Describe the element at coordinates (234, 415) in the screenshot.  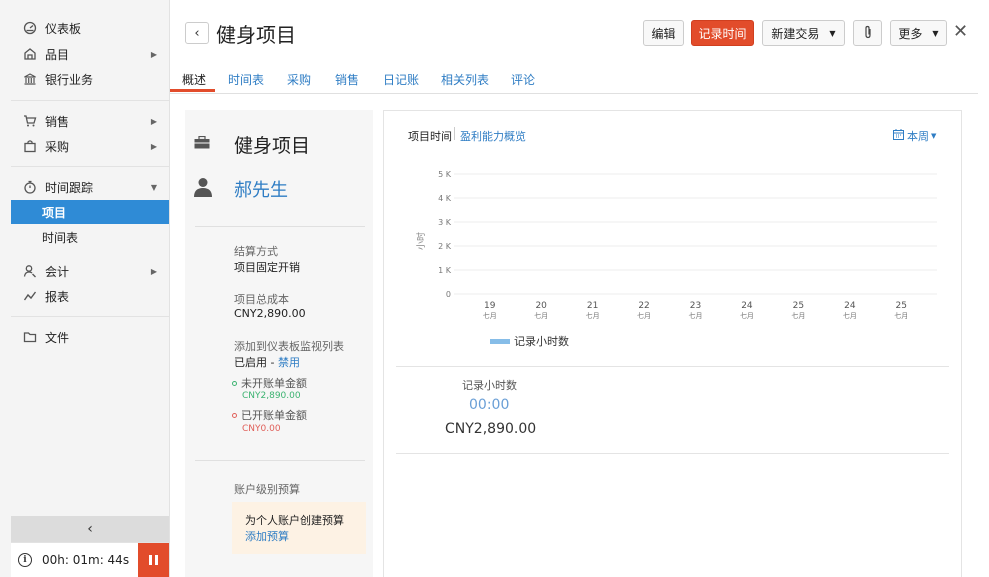
I see `billed-dot-icon` at that location.